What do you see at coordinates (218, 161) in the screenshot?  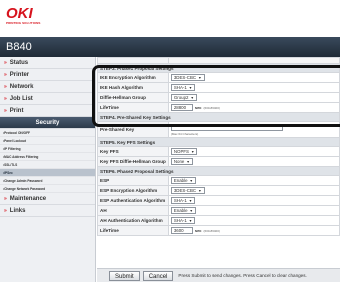 I see `table-row: Key PFS Diffie-Hellman Group None ▼` at bounding box center [218, 161].